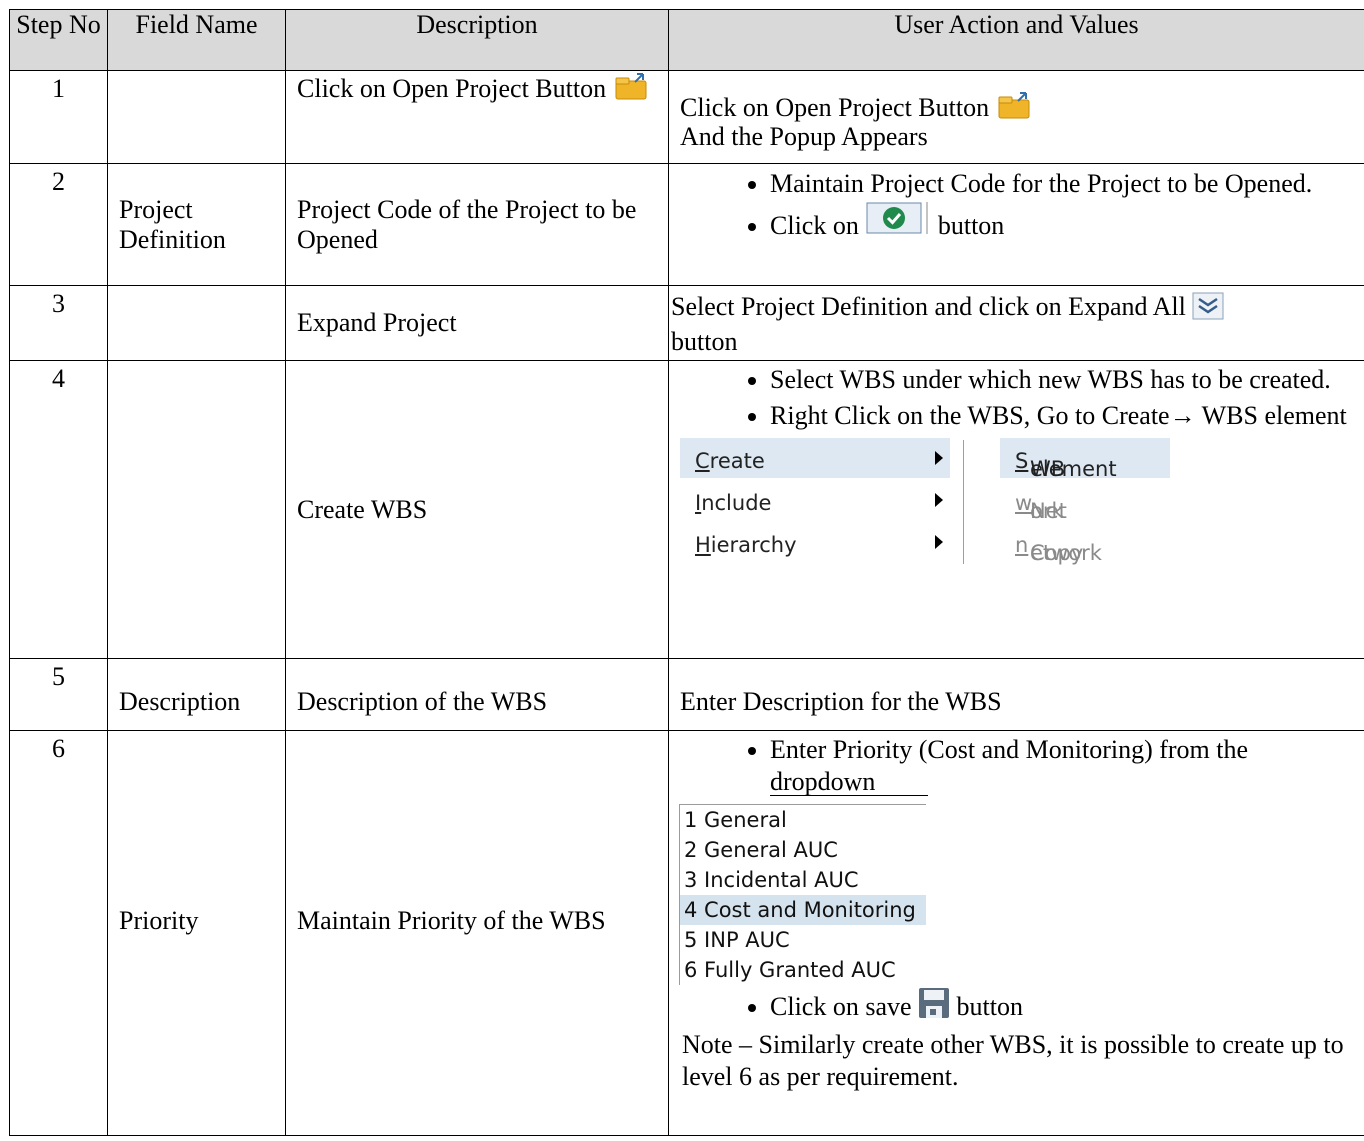 The width and height of the screenshot is (1364, 1141). I want to click on description-cell: Description of the WBS, so click(477, 694).